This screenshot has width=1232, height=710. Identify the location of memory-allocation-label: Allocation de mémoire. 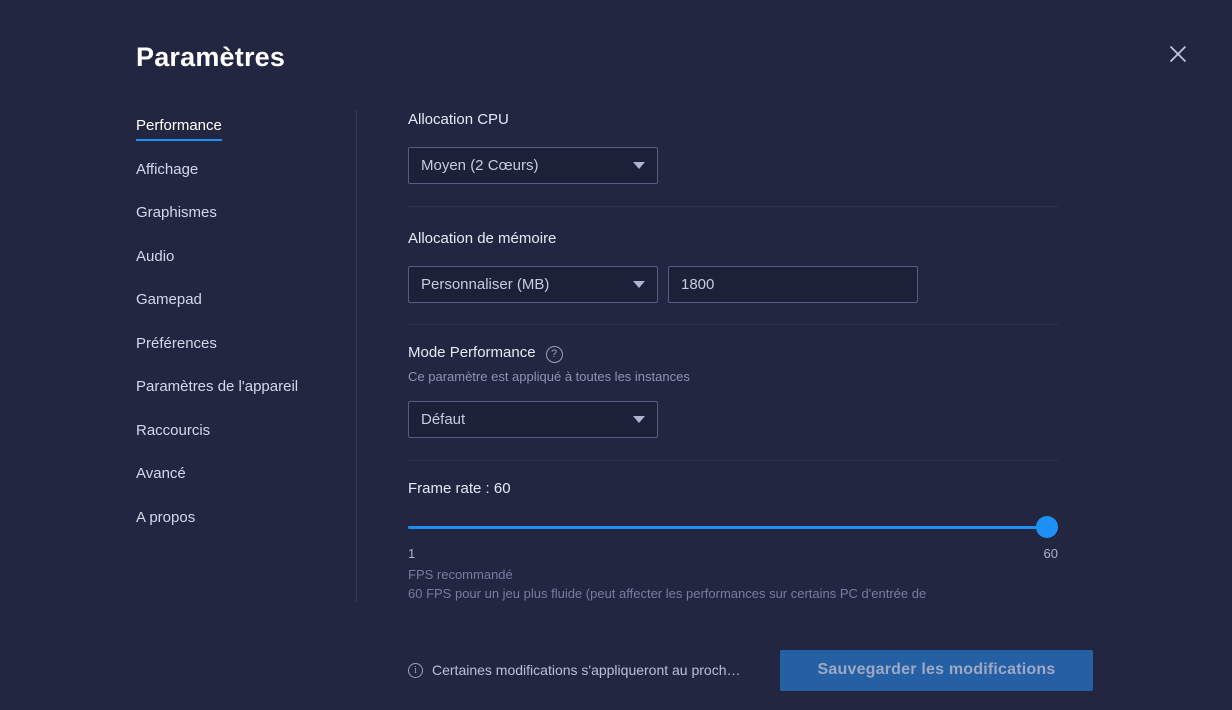
(482, 238).